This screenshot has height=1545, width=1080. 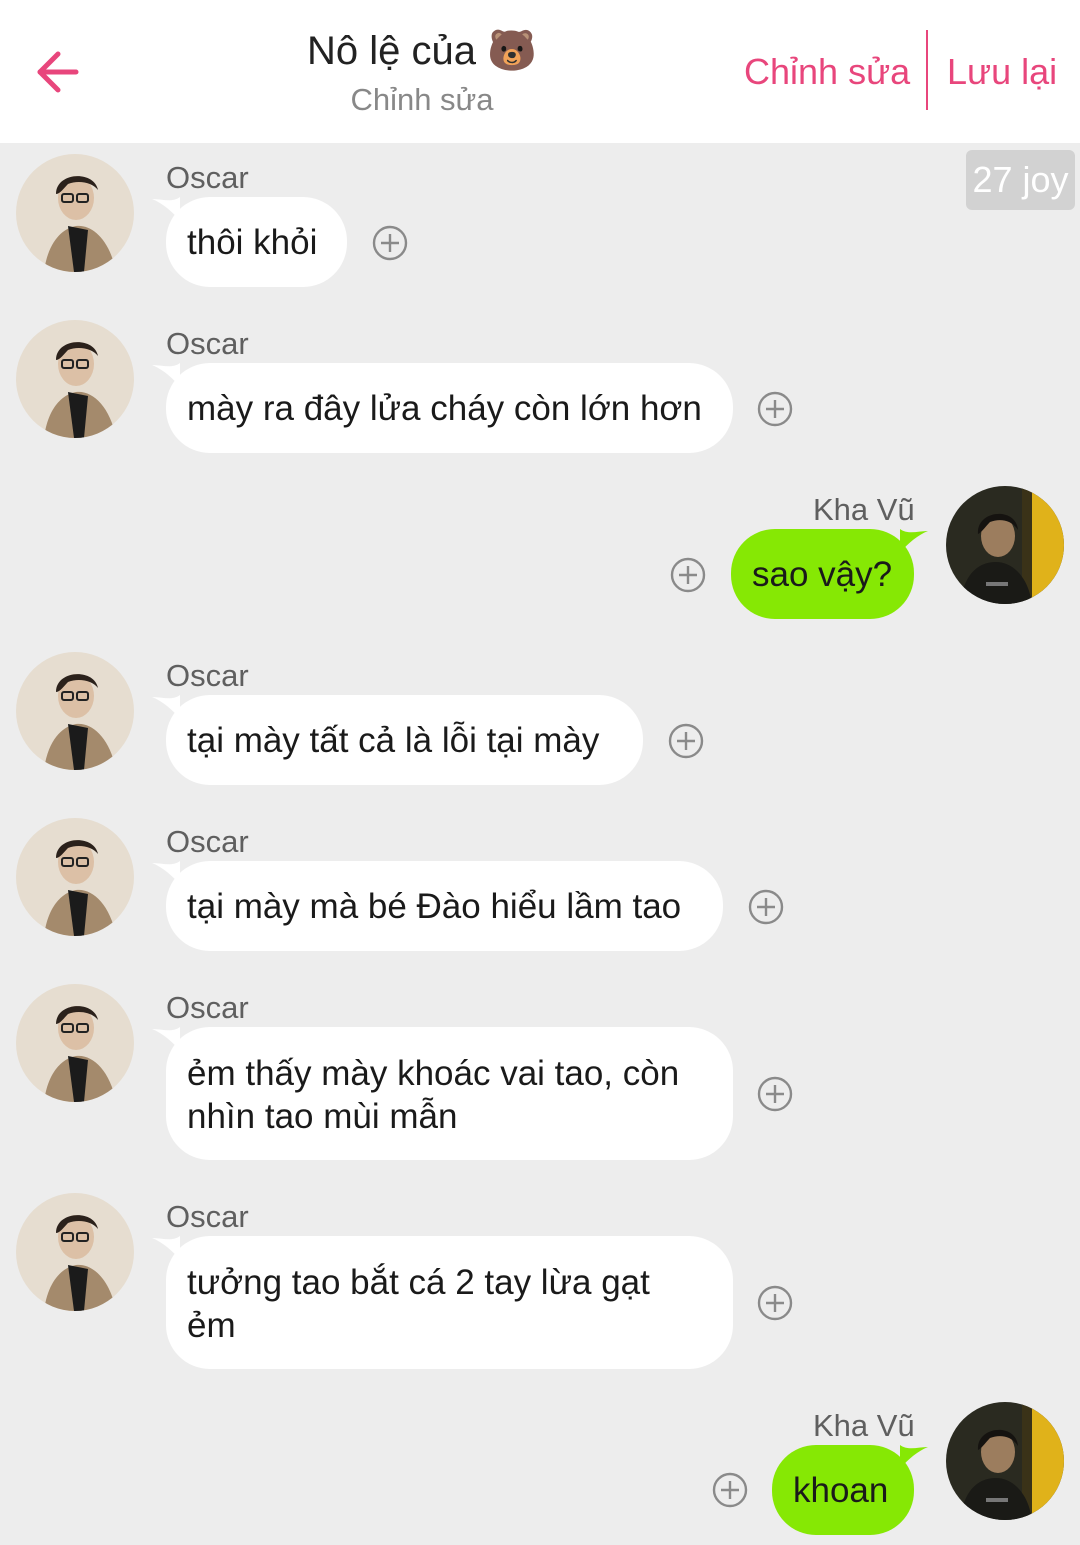 I want to click on message-text: tưởng tao bắt cá 2 tay lừa gạt ẻm, so click(x=418, y=1304).